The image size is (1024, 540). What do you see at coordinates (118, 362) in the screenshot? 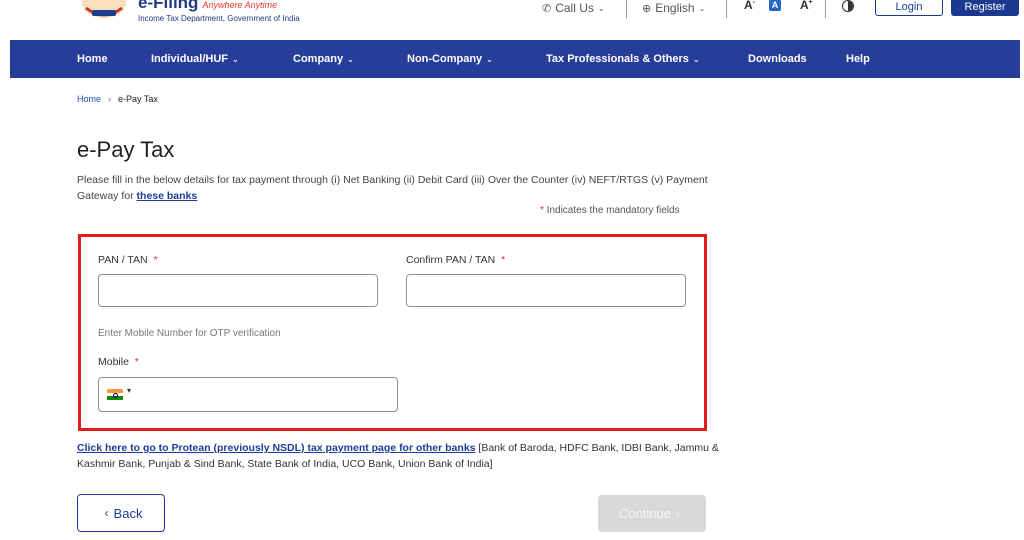
I see `mobile-label: Mobile *` at bounding box center [118, 362].